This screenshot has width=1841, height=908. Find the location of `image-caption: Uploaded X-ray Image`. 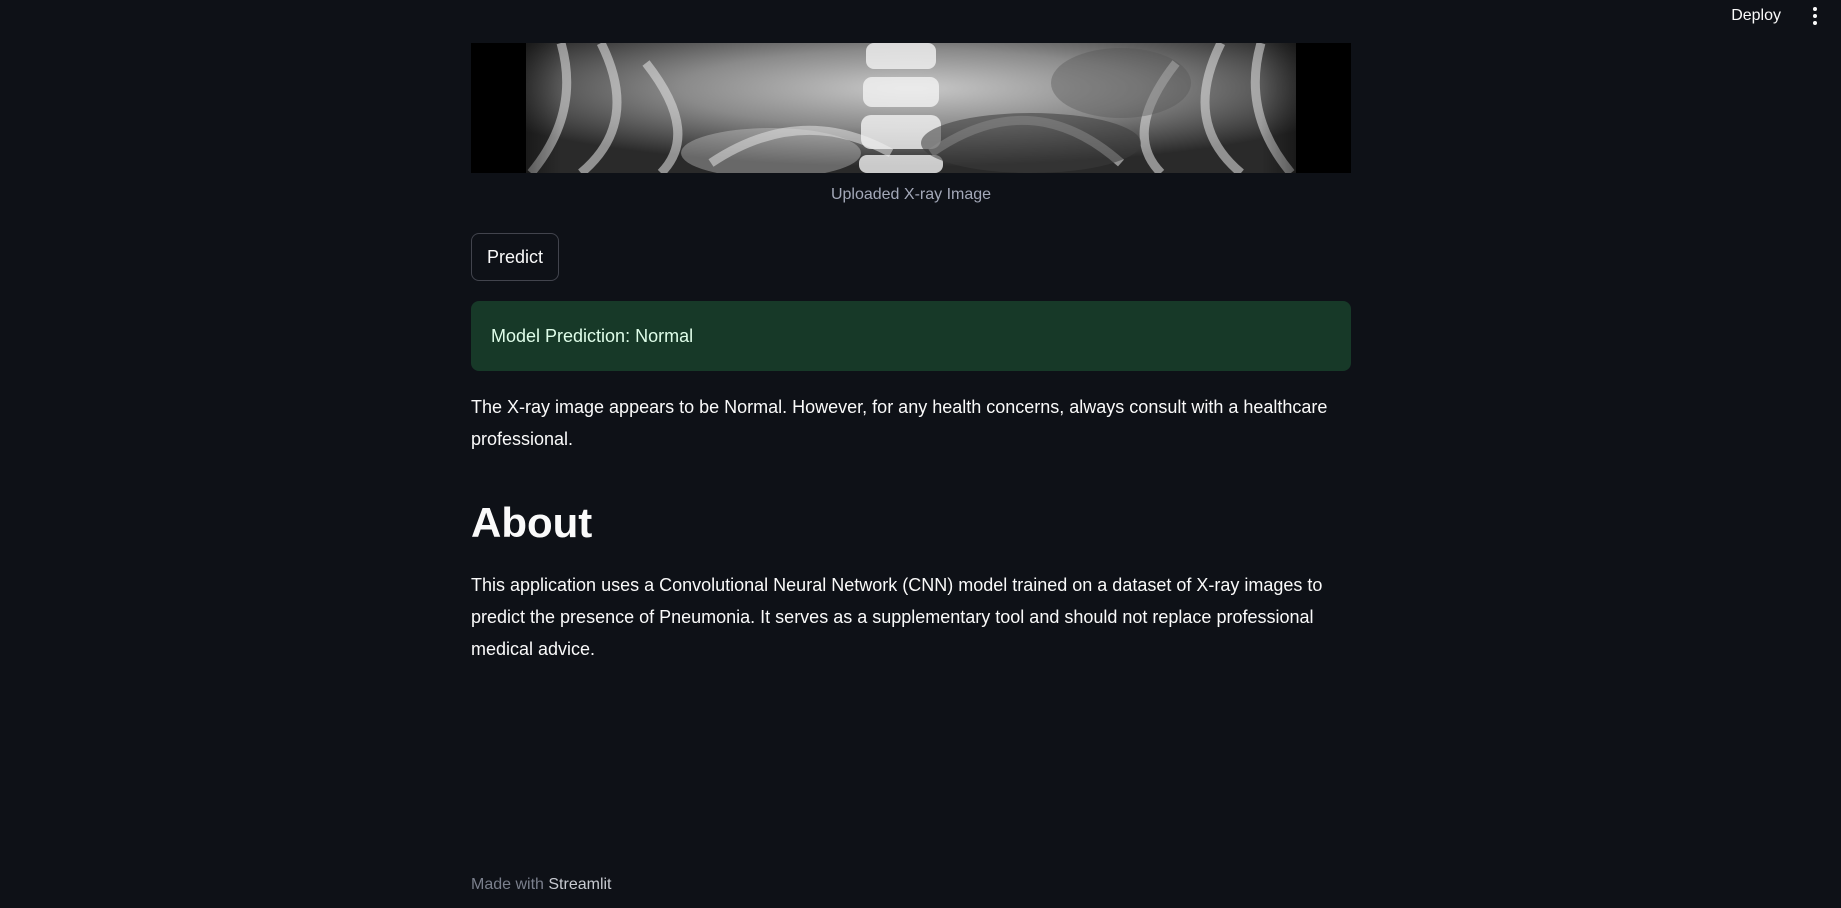

image-caption: Uploaded X-ray Image is located at coordinates (911, 194).